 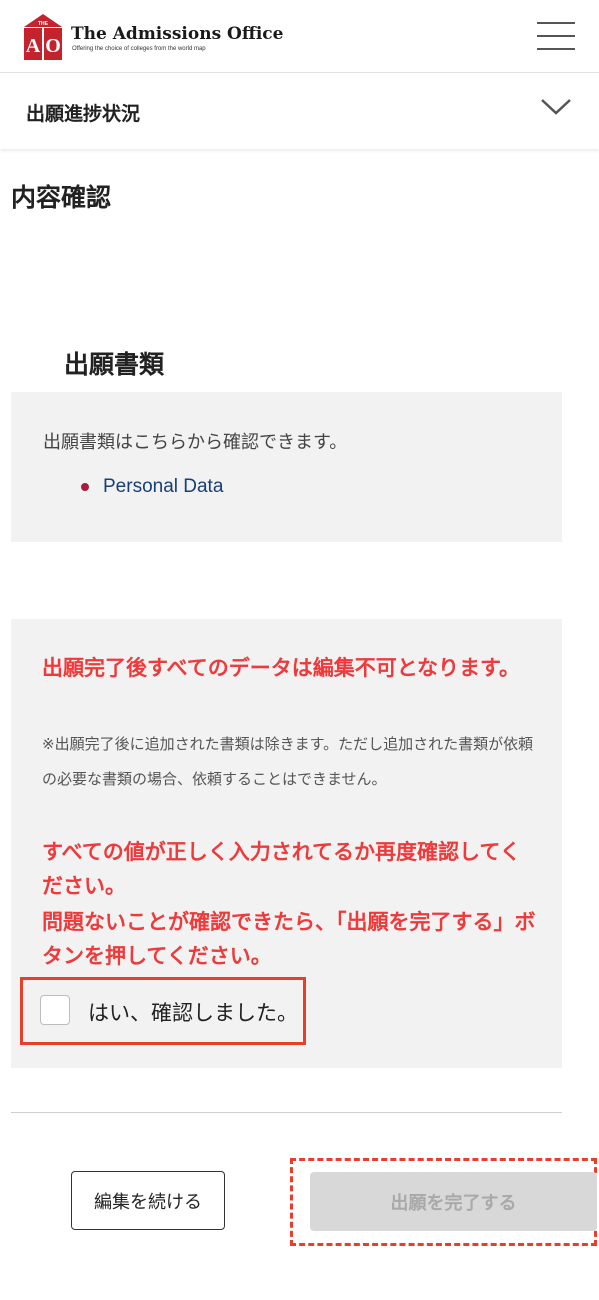 What do you see at coordinates (61, 197) in the screenshot?
I see `page-title: 内容確認` at bounding box center [61, 197].